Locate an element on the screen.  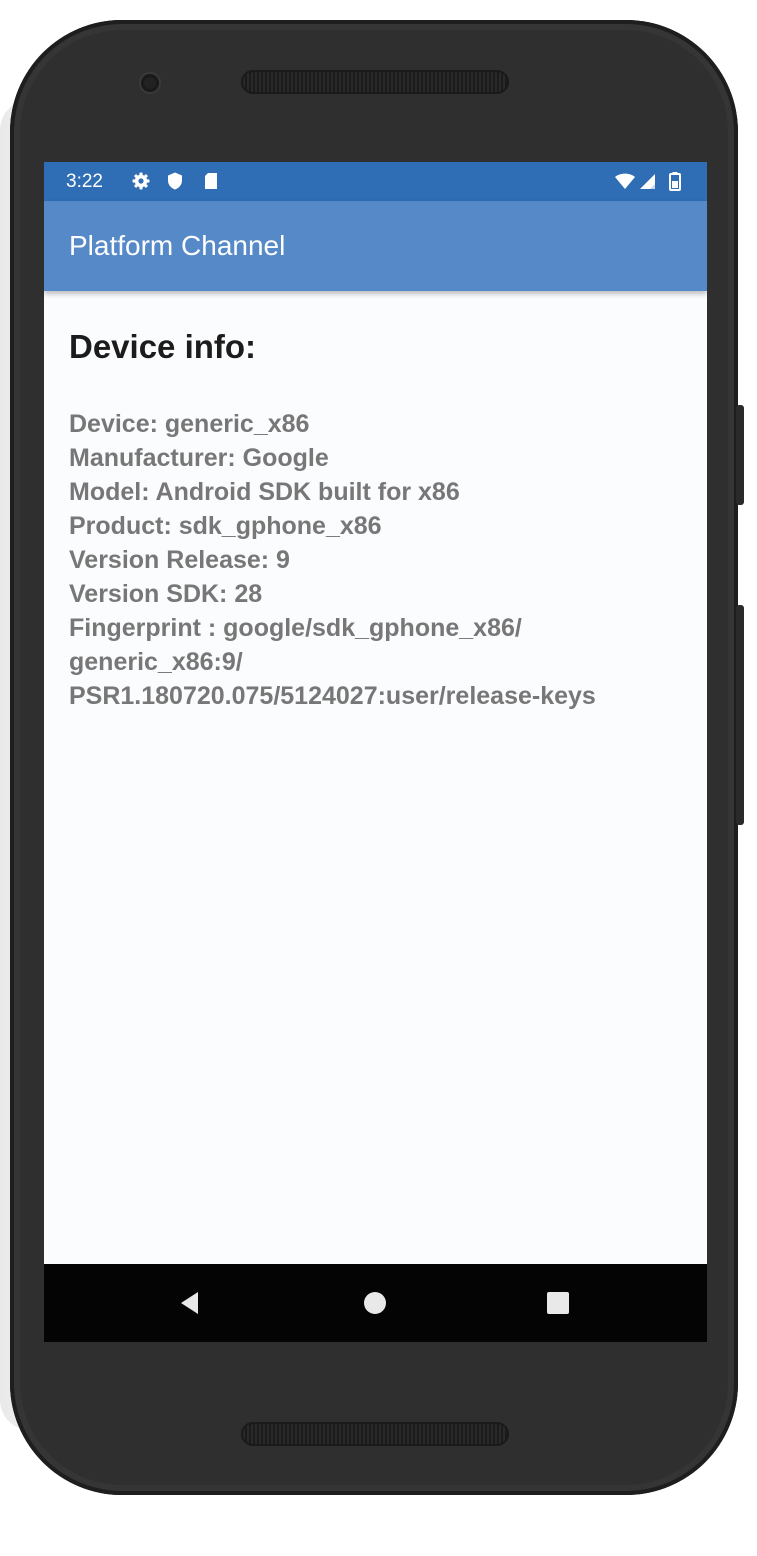
wifi-icon is located at coordinates (624, 181).